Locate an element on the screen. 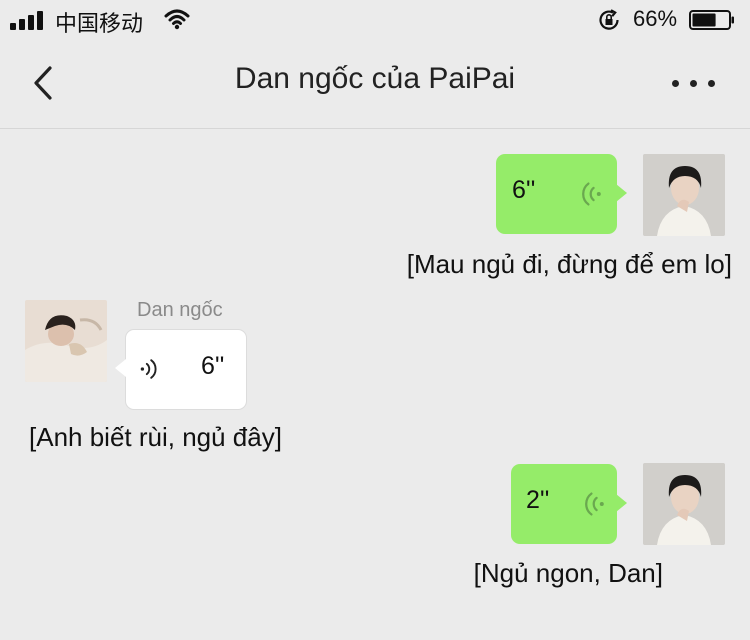 This screenshot has height=640, width=750. voice-message-bubble-2: 6'' is located at coordinates (181, 369).